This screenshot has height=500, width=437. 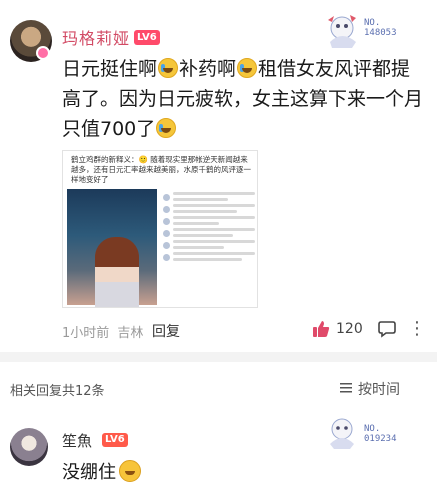 I want to click on level-badge: LV6, so click(x=147, y=37).